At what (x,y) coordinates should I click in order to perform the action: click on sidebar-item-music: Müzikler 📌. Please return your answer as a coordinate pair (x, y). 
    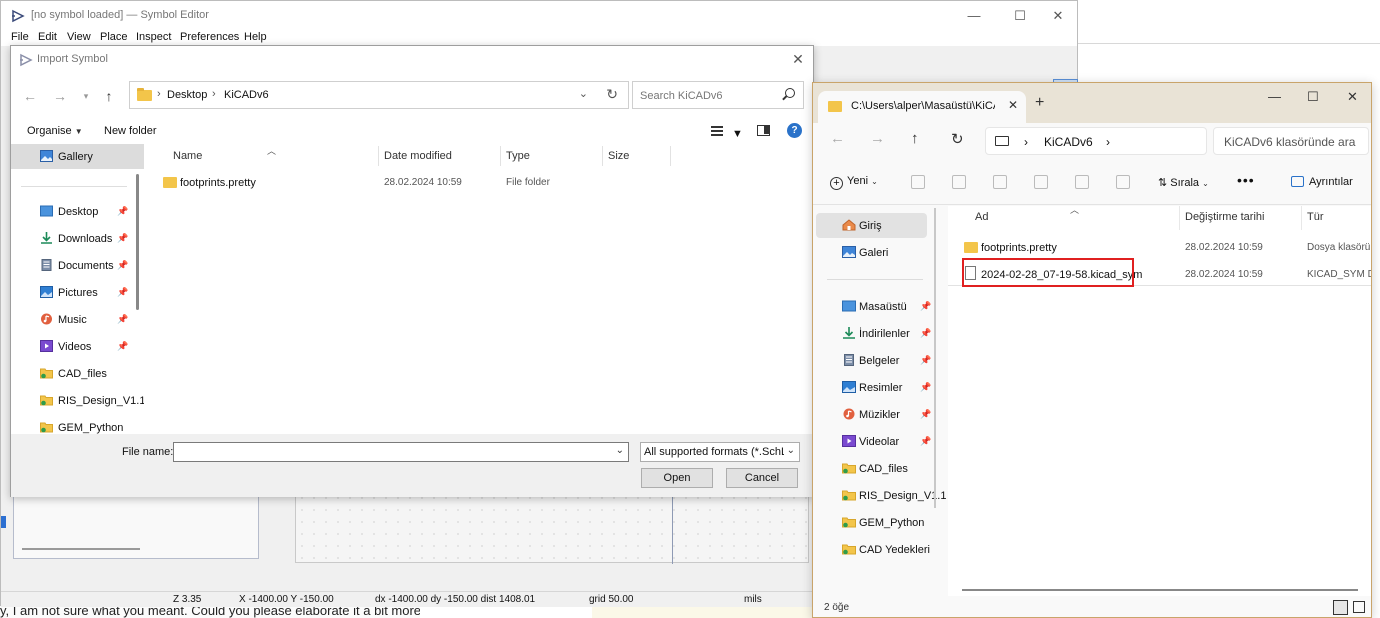
    Looking at the image, I should click on (873, 414).